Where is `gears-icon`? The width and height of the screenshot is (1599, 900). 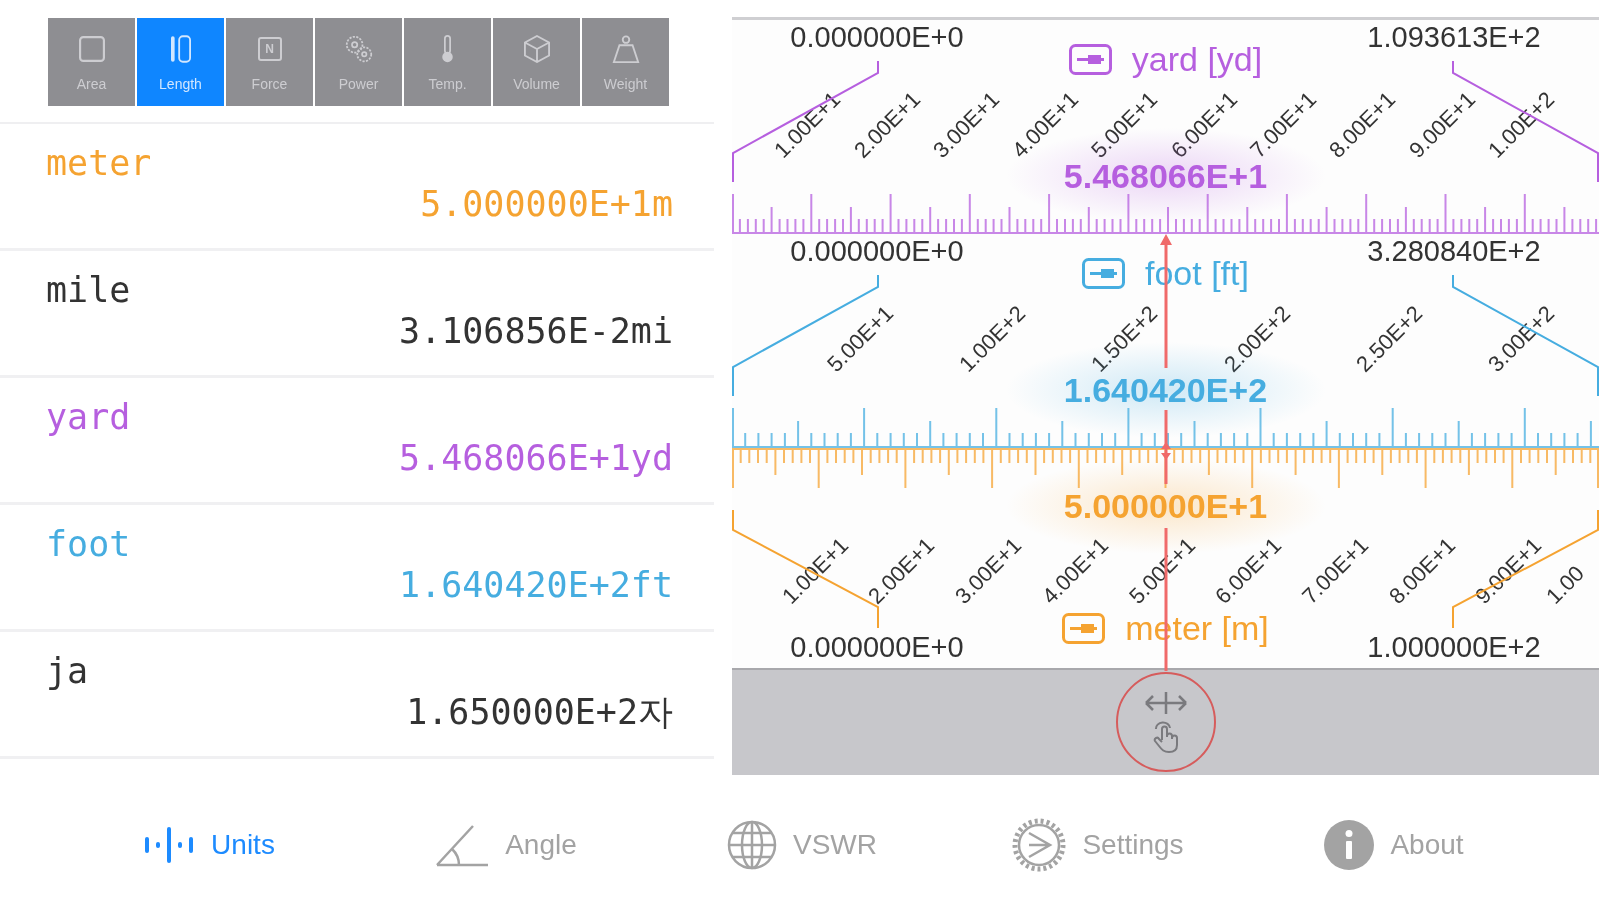
gears-icon is located at coordinates (358, 49).